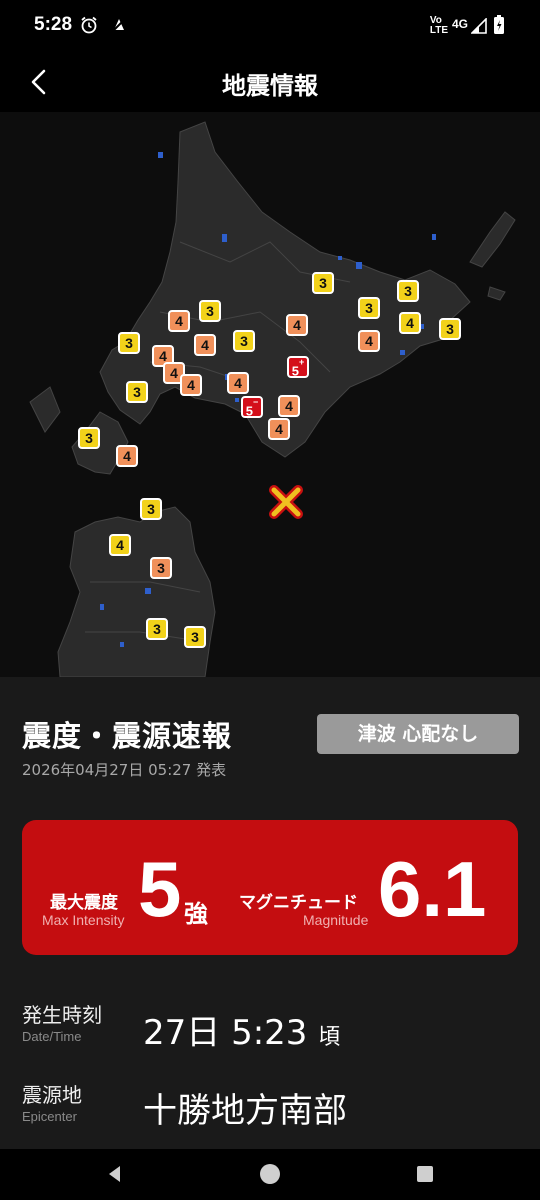 This screenshot has height=1200, width=540. Describe the element at coordinates (160, 889) in the screenshot. I see `max-intensity-value: 5` at that location.